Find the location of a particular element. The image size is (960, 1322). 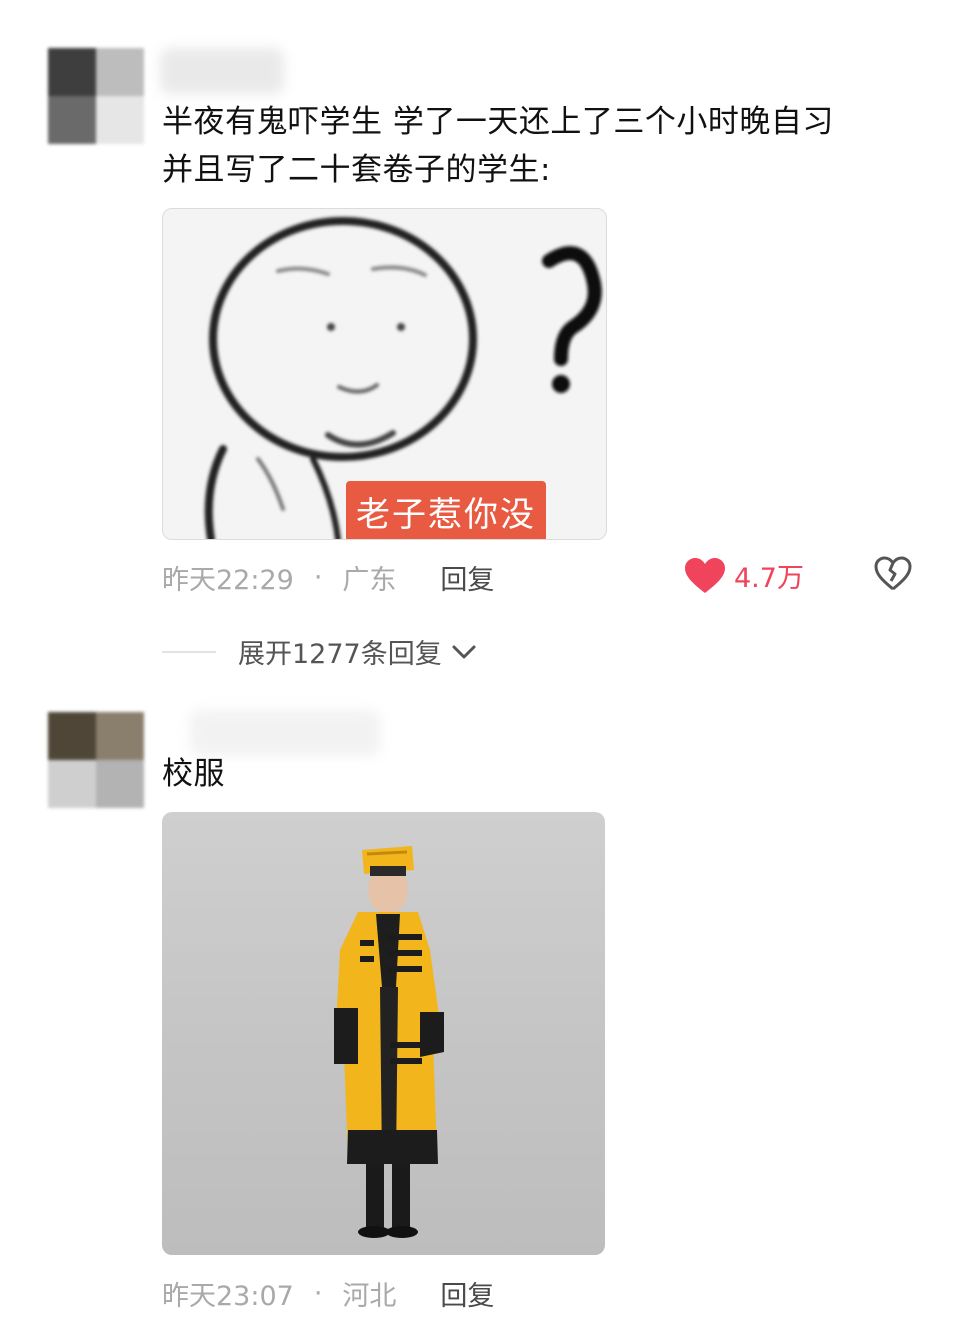

robe-figure-illustration is located at coordinates (389, 1042).